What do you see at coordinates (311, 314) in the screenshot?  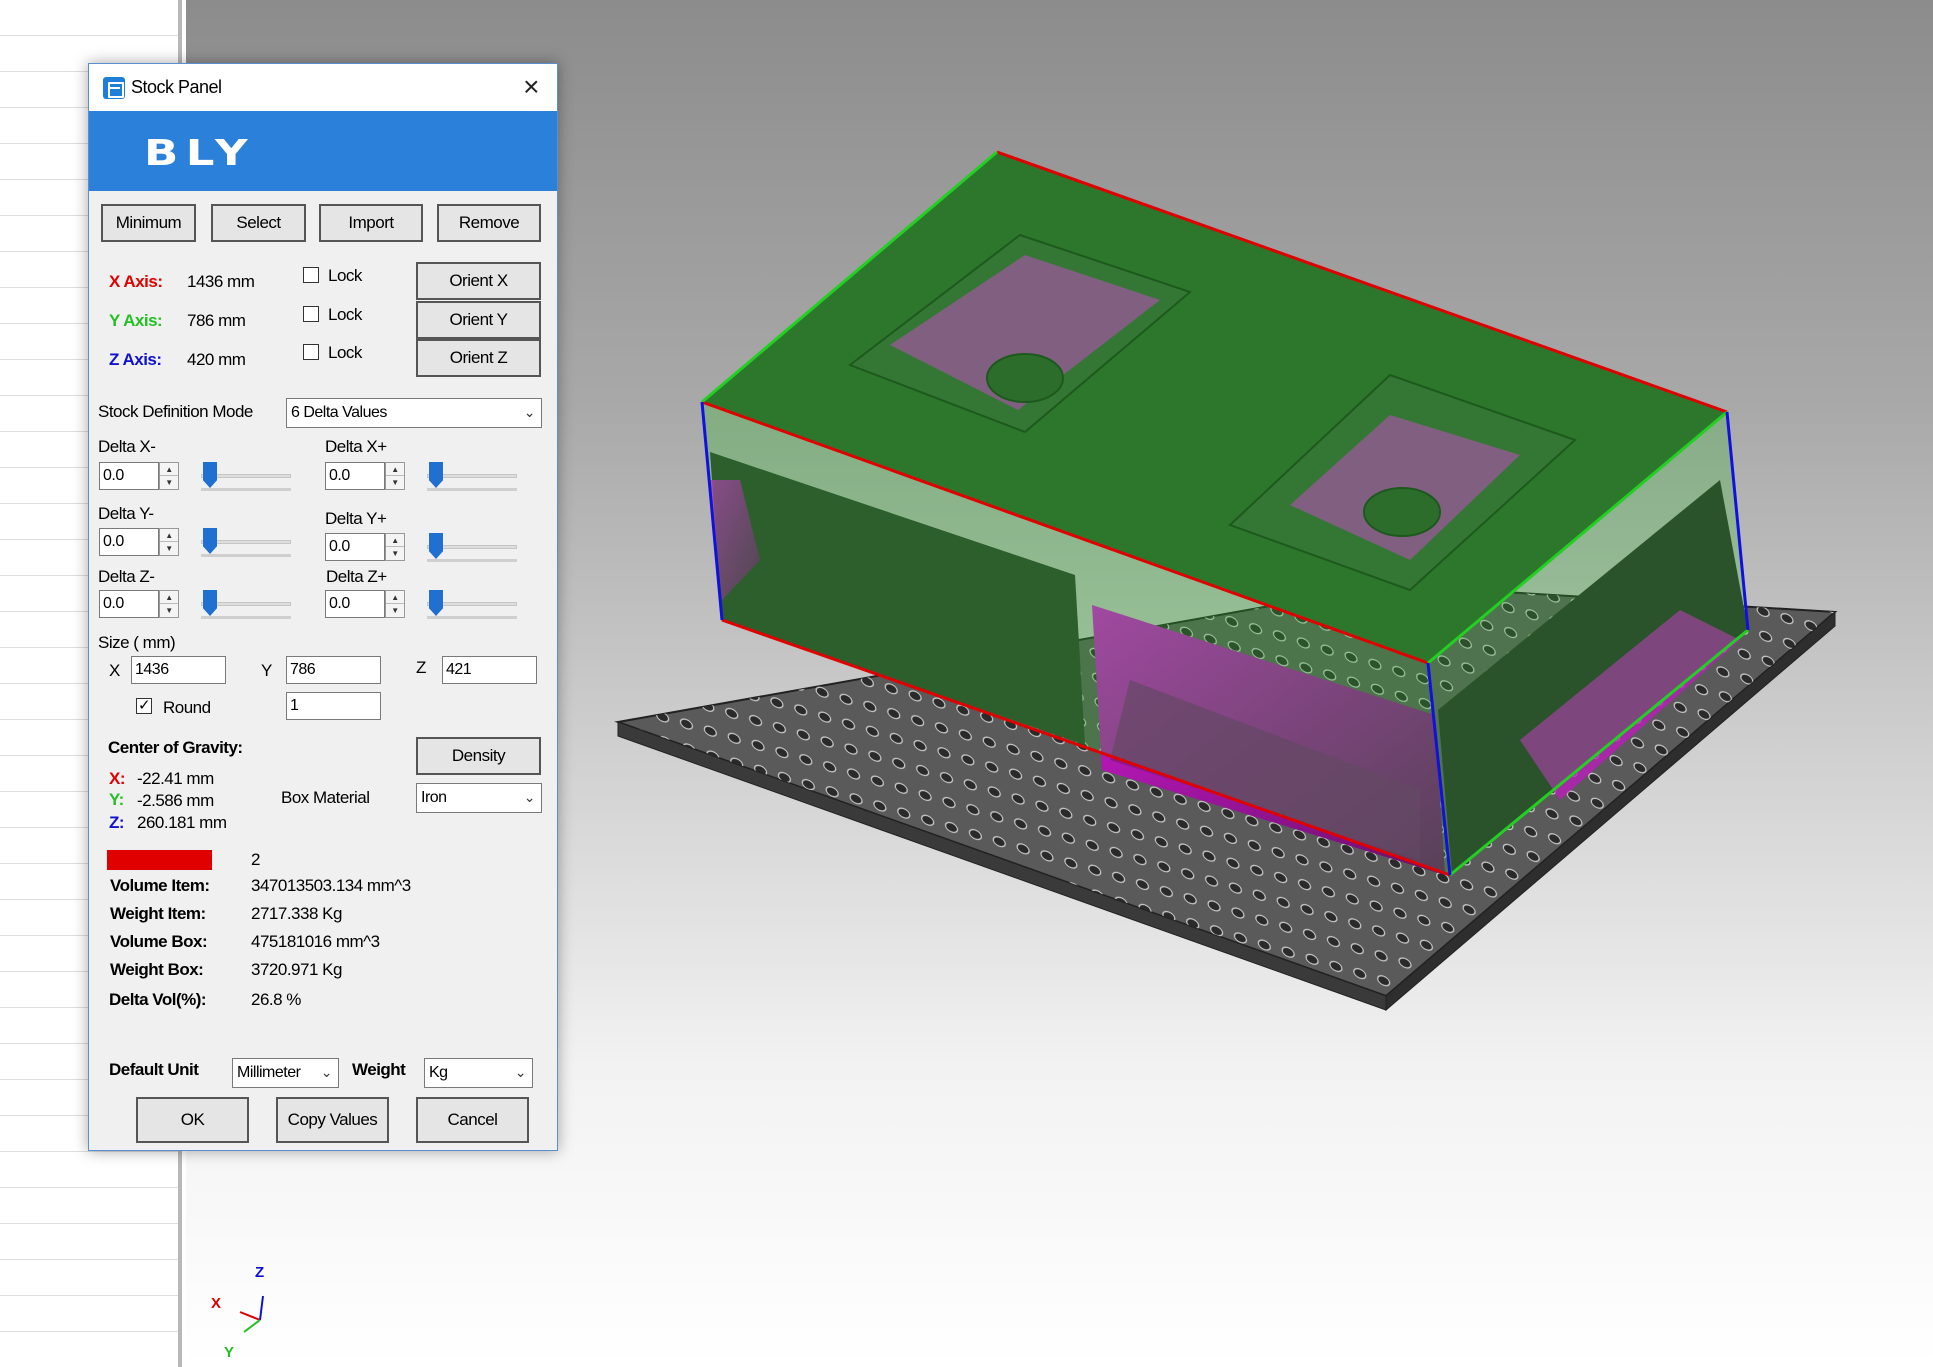 I see `y-lock-checkbox` at bounding box center [311, 314].